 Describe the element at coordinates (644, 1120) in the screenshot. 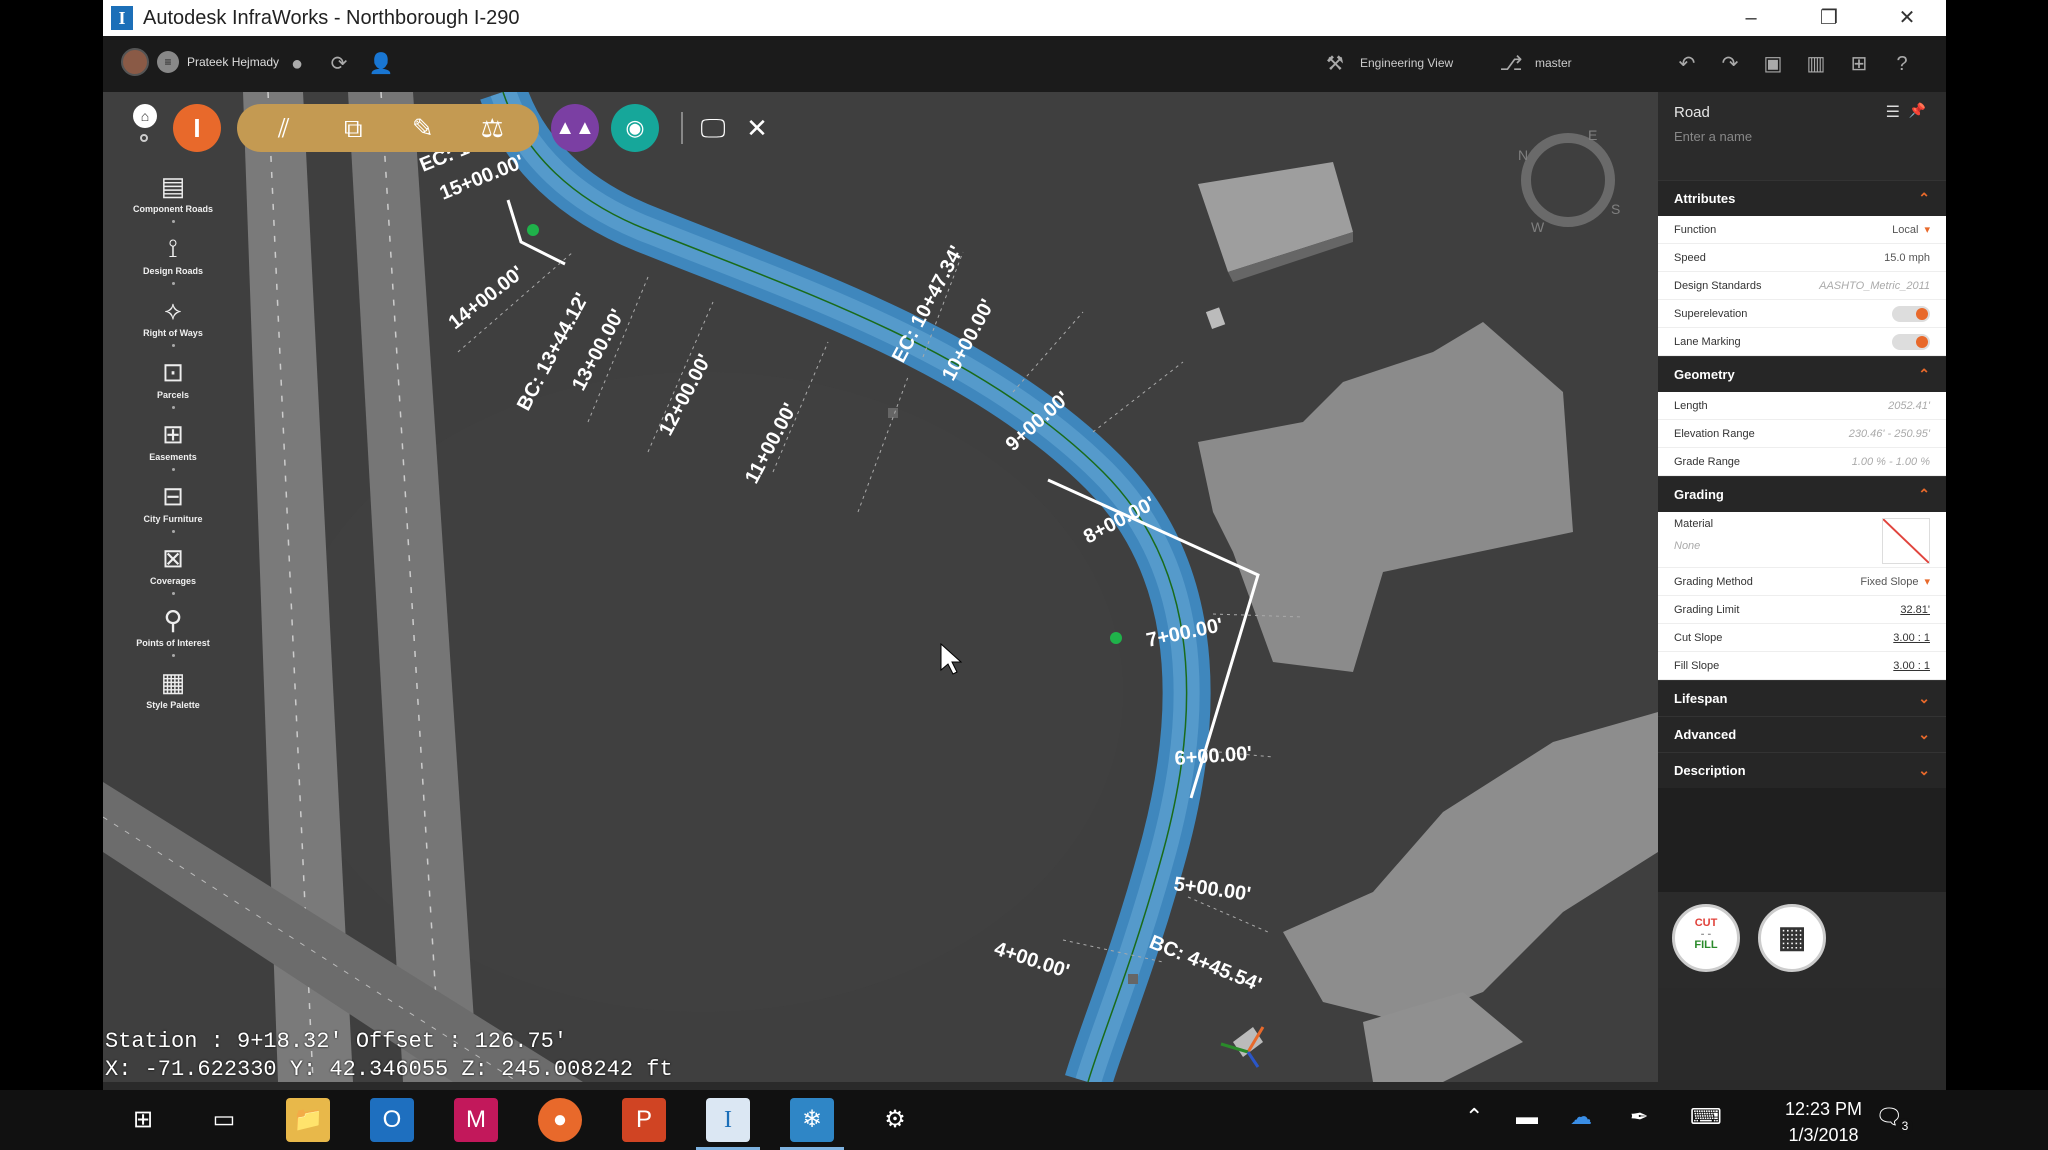

I see `powerpoint-icon: P` at that location.